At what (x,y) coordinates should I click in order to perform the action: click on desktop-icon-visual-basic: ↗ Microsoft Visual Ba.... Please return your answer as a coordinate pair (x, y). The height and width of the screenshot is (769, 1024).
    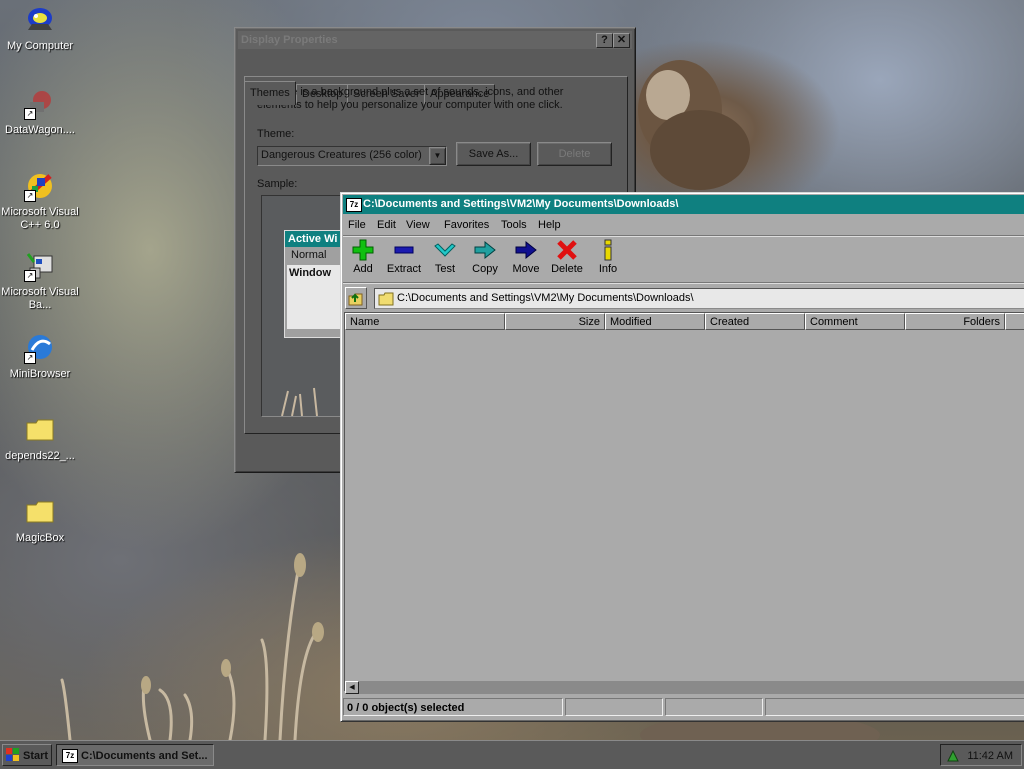
    Looking at the image, I should click on (40, 281).